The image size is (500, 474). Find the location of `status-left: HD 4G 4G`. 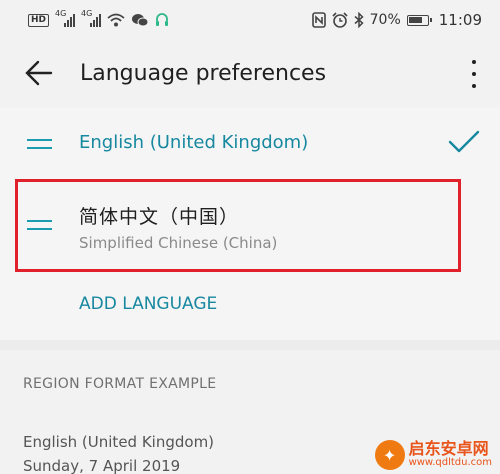

status-left: HD 4G 4G is located at coordinates (98, 18).